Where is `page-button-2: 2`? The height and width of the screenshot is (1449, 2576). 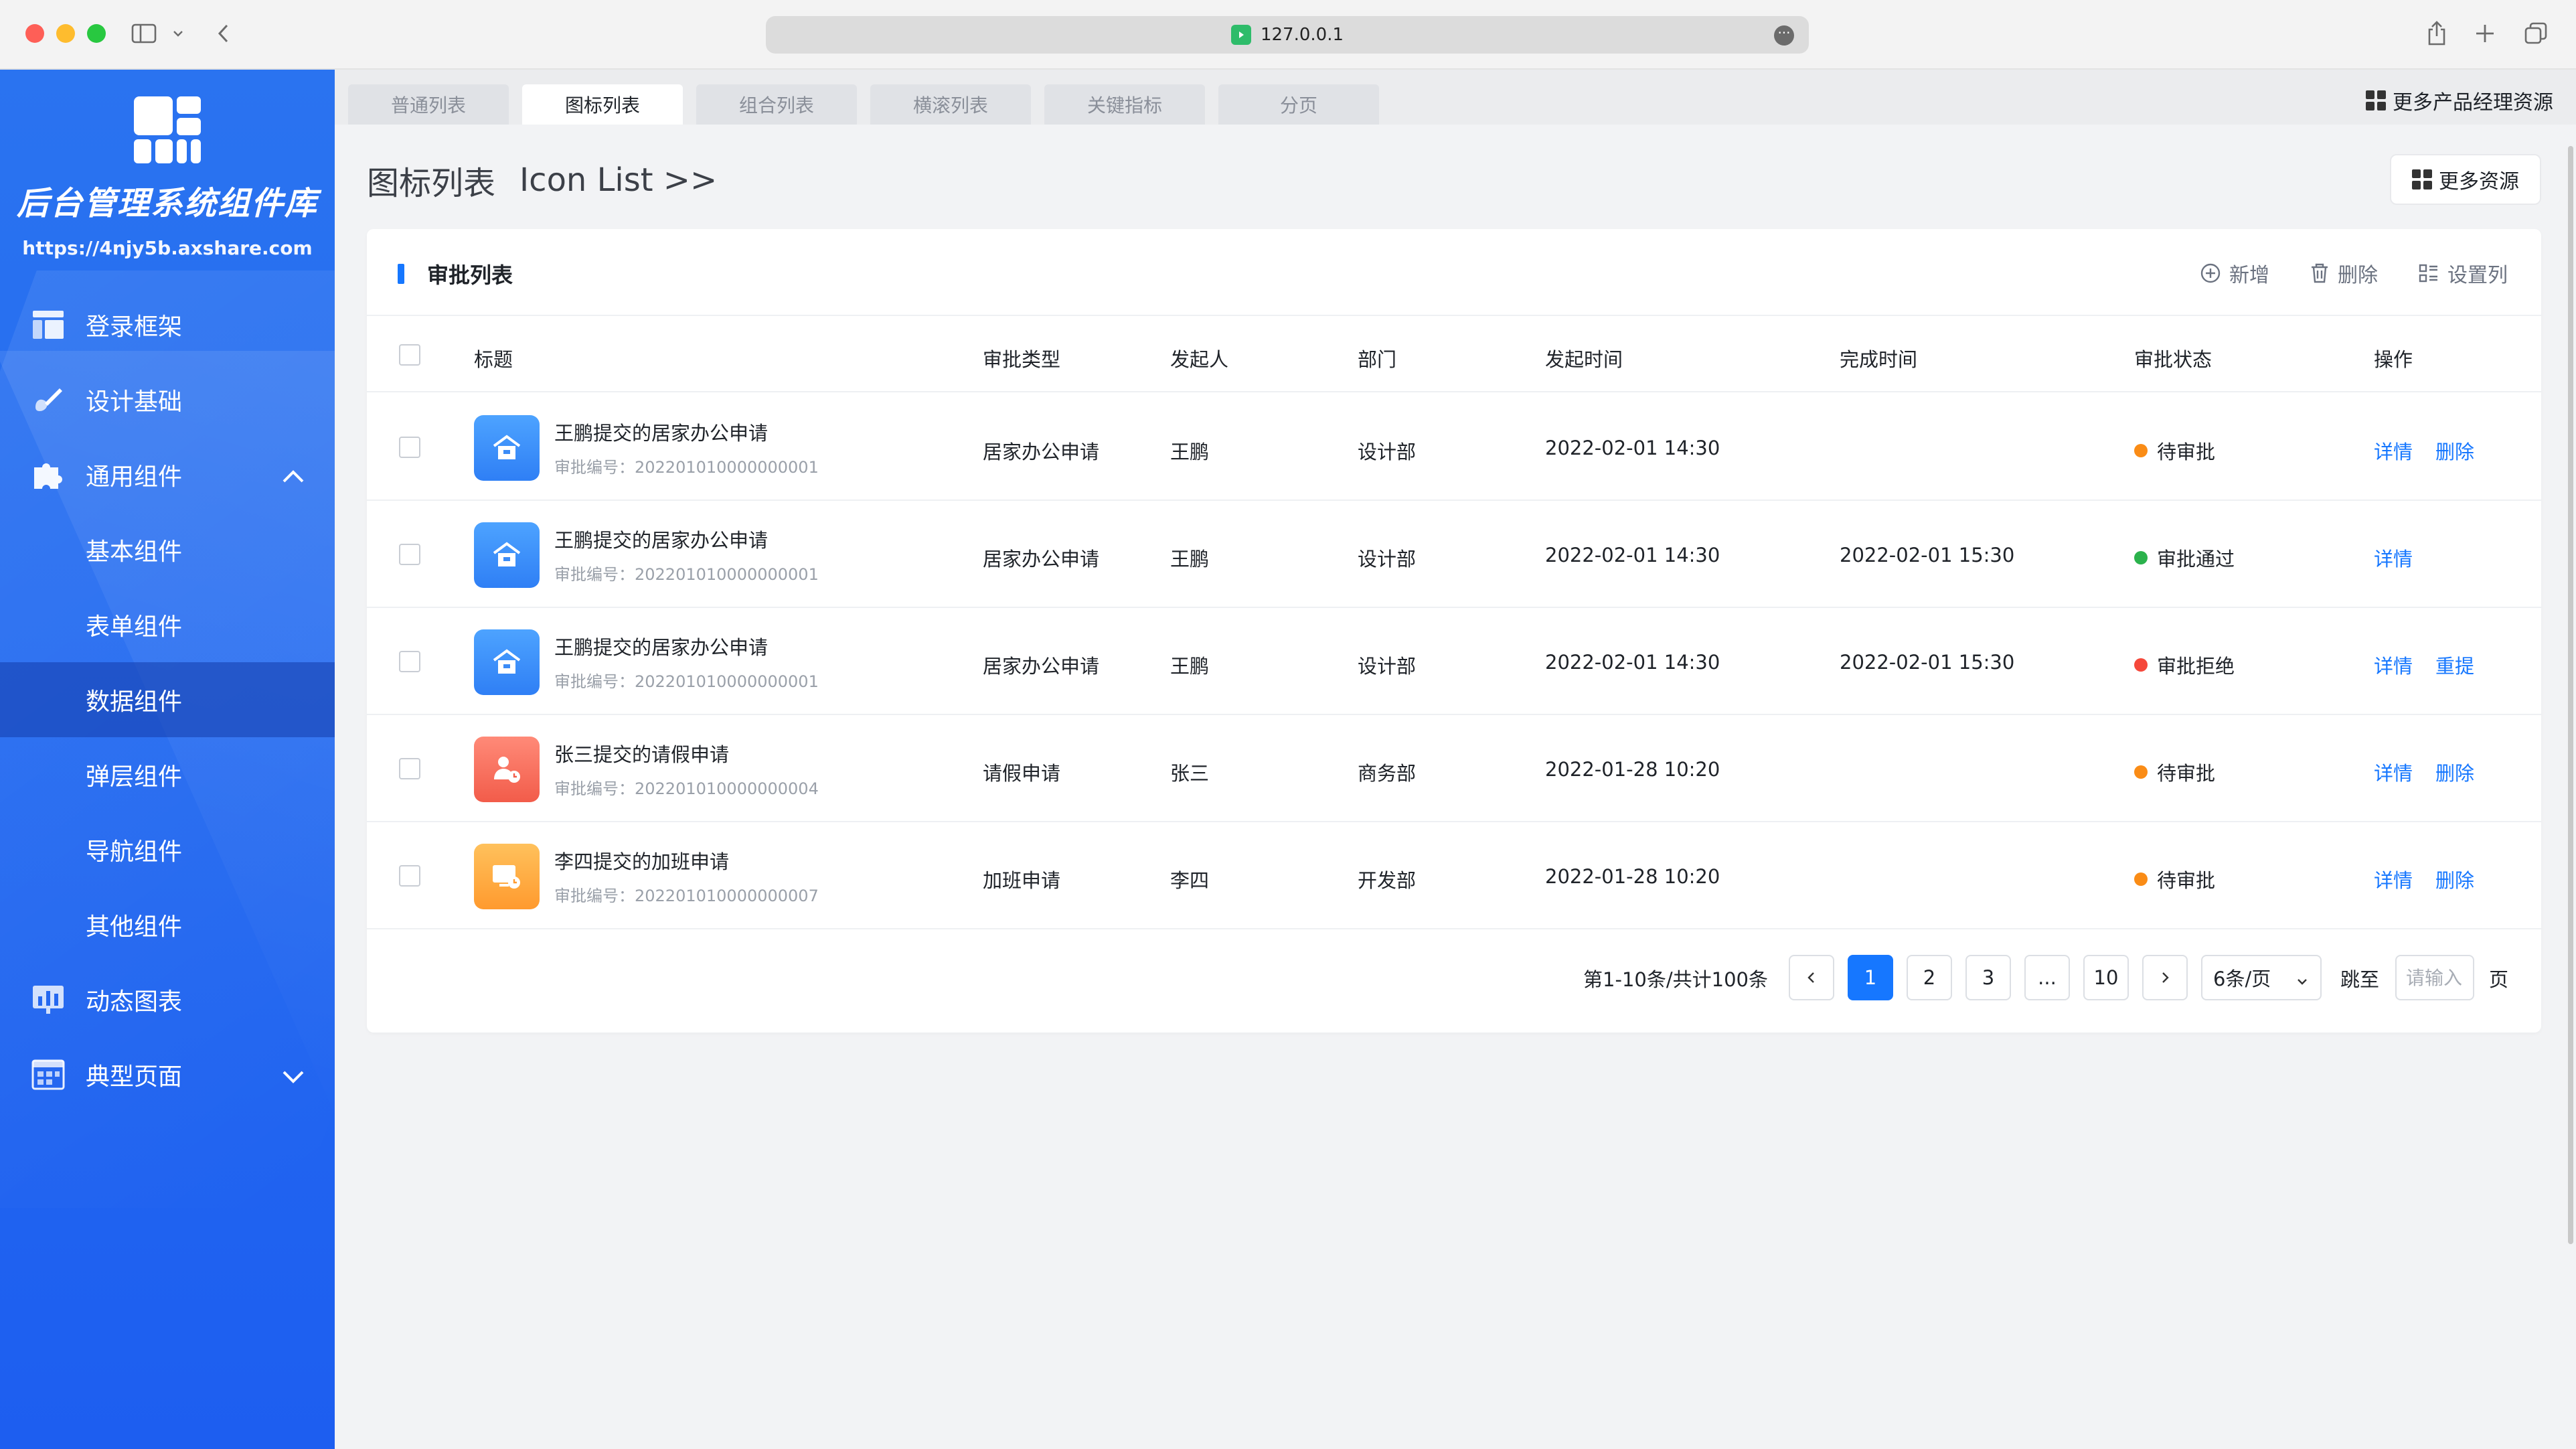
page-button-2: 2 is located at coordinates (1930, 977).